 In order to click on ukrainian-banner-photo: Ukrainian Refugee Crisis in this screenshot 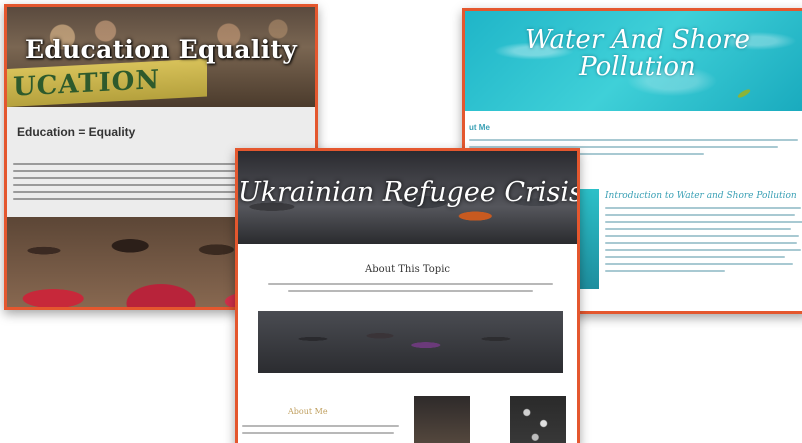, I will do `click(407, 197)`.